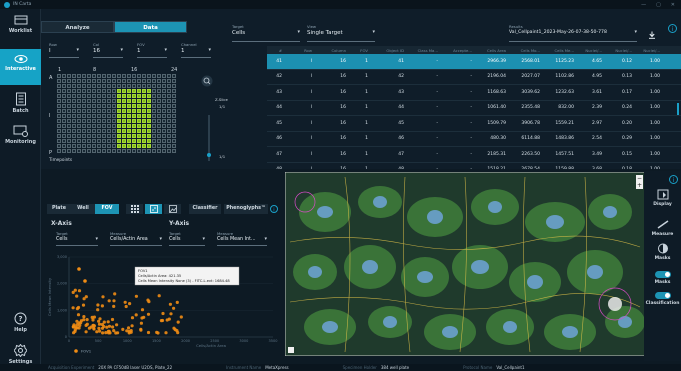  What do you see at coordinates (334, 50) in the screenshot?
I see `column-header: Column` at bounding box center [334, 50].